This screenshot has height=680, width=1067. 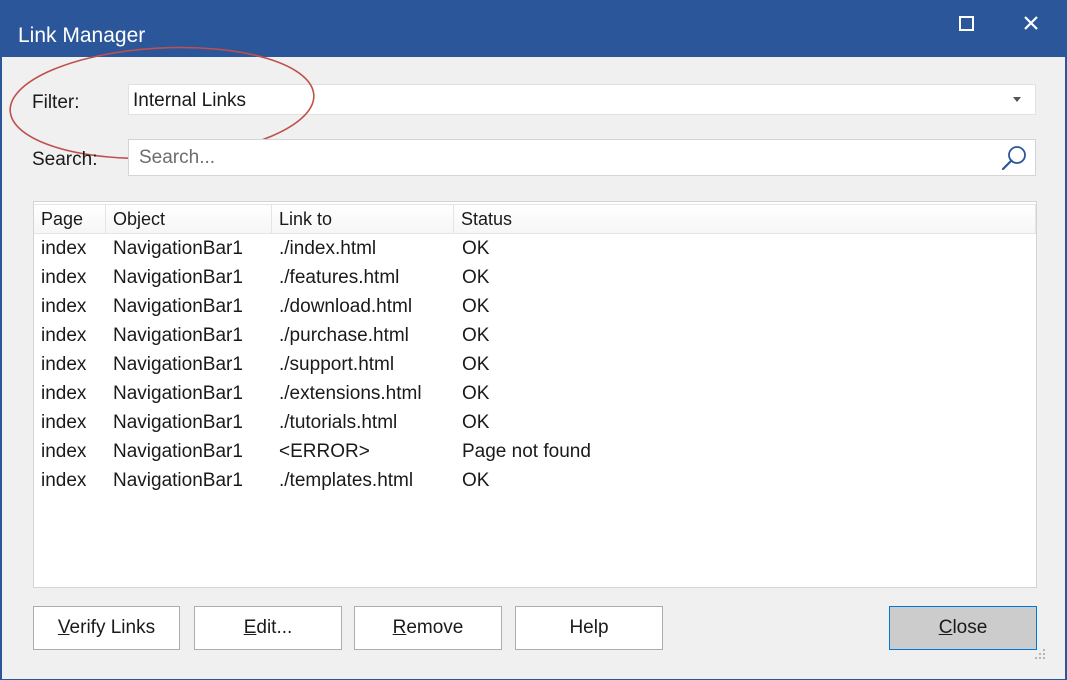 I want to click on cell-link-to: ./extensions.html, so click(x=350, y=393).